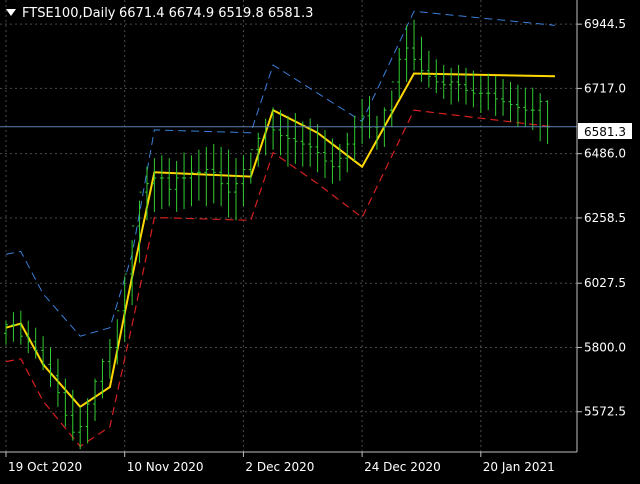  I want to click on price-tick-label: 6258.5, so click(605, 218).